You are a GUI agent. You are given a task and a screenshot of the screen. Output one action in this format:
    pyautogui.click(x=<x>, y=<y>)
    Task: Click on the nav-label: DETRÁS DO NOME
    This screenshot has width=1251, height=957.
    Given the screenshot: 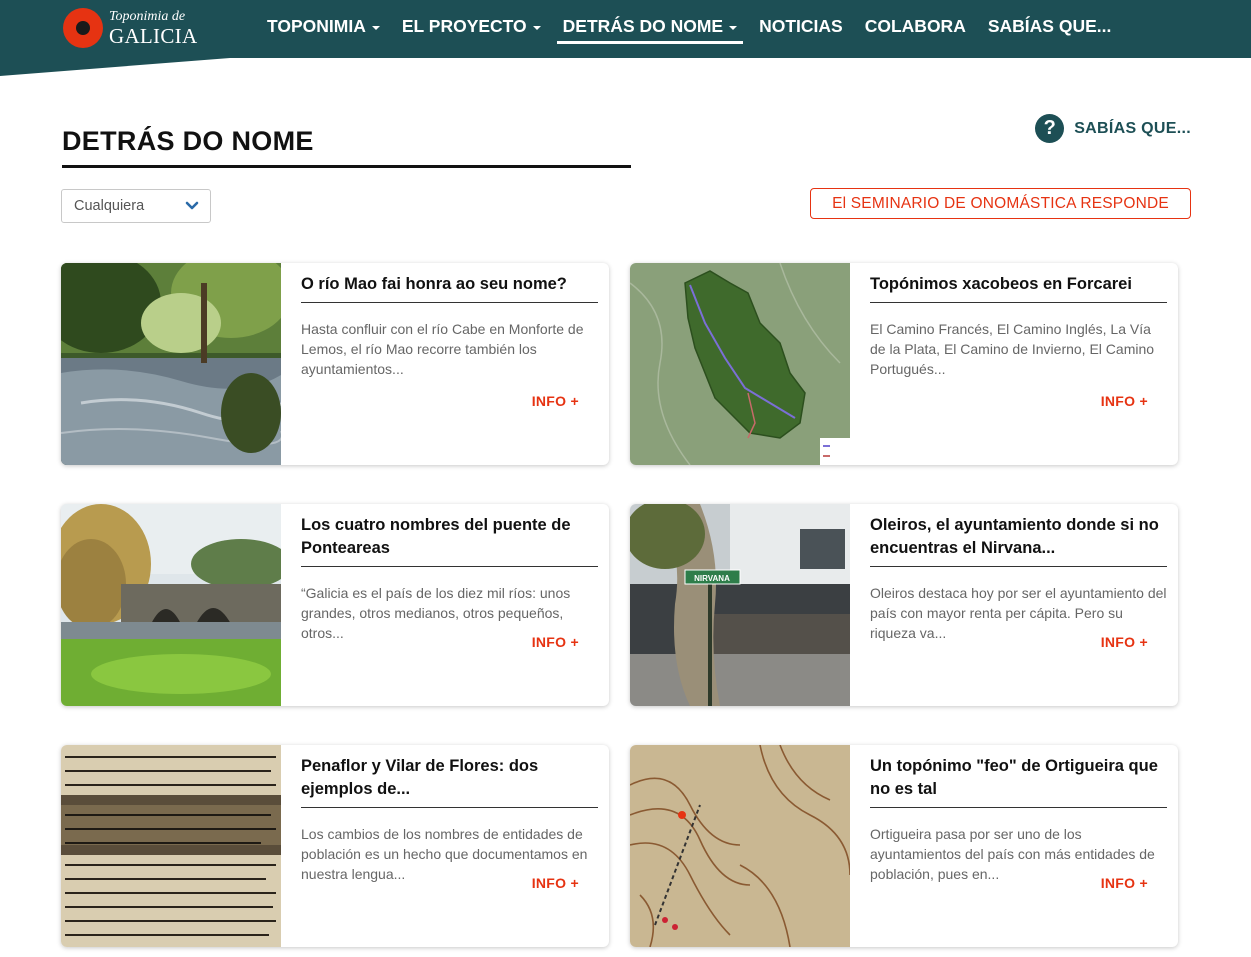 What is the action you would take?
    pyautogui.click(x=643, y=25)
    